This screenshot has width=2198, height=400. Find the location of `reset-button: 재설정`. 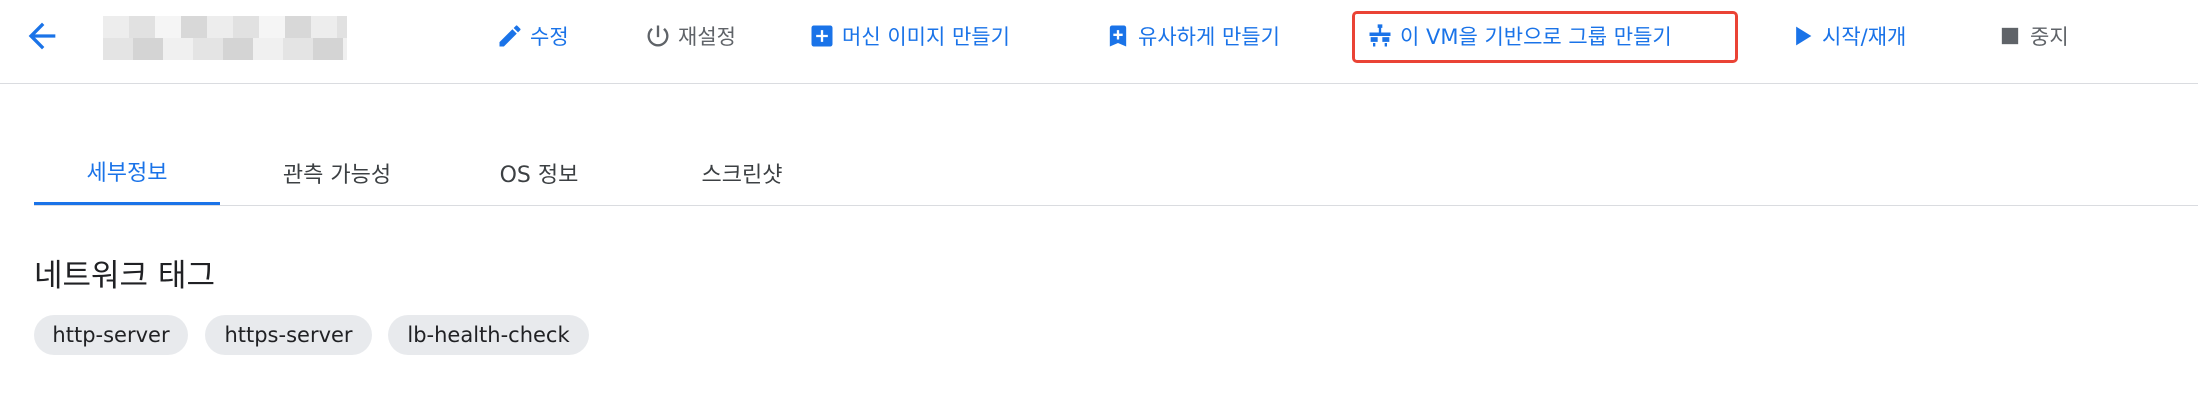

reset-button: 재설정 is located at coordinates (690, 36).